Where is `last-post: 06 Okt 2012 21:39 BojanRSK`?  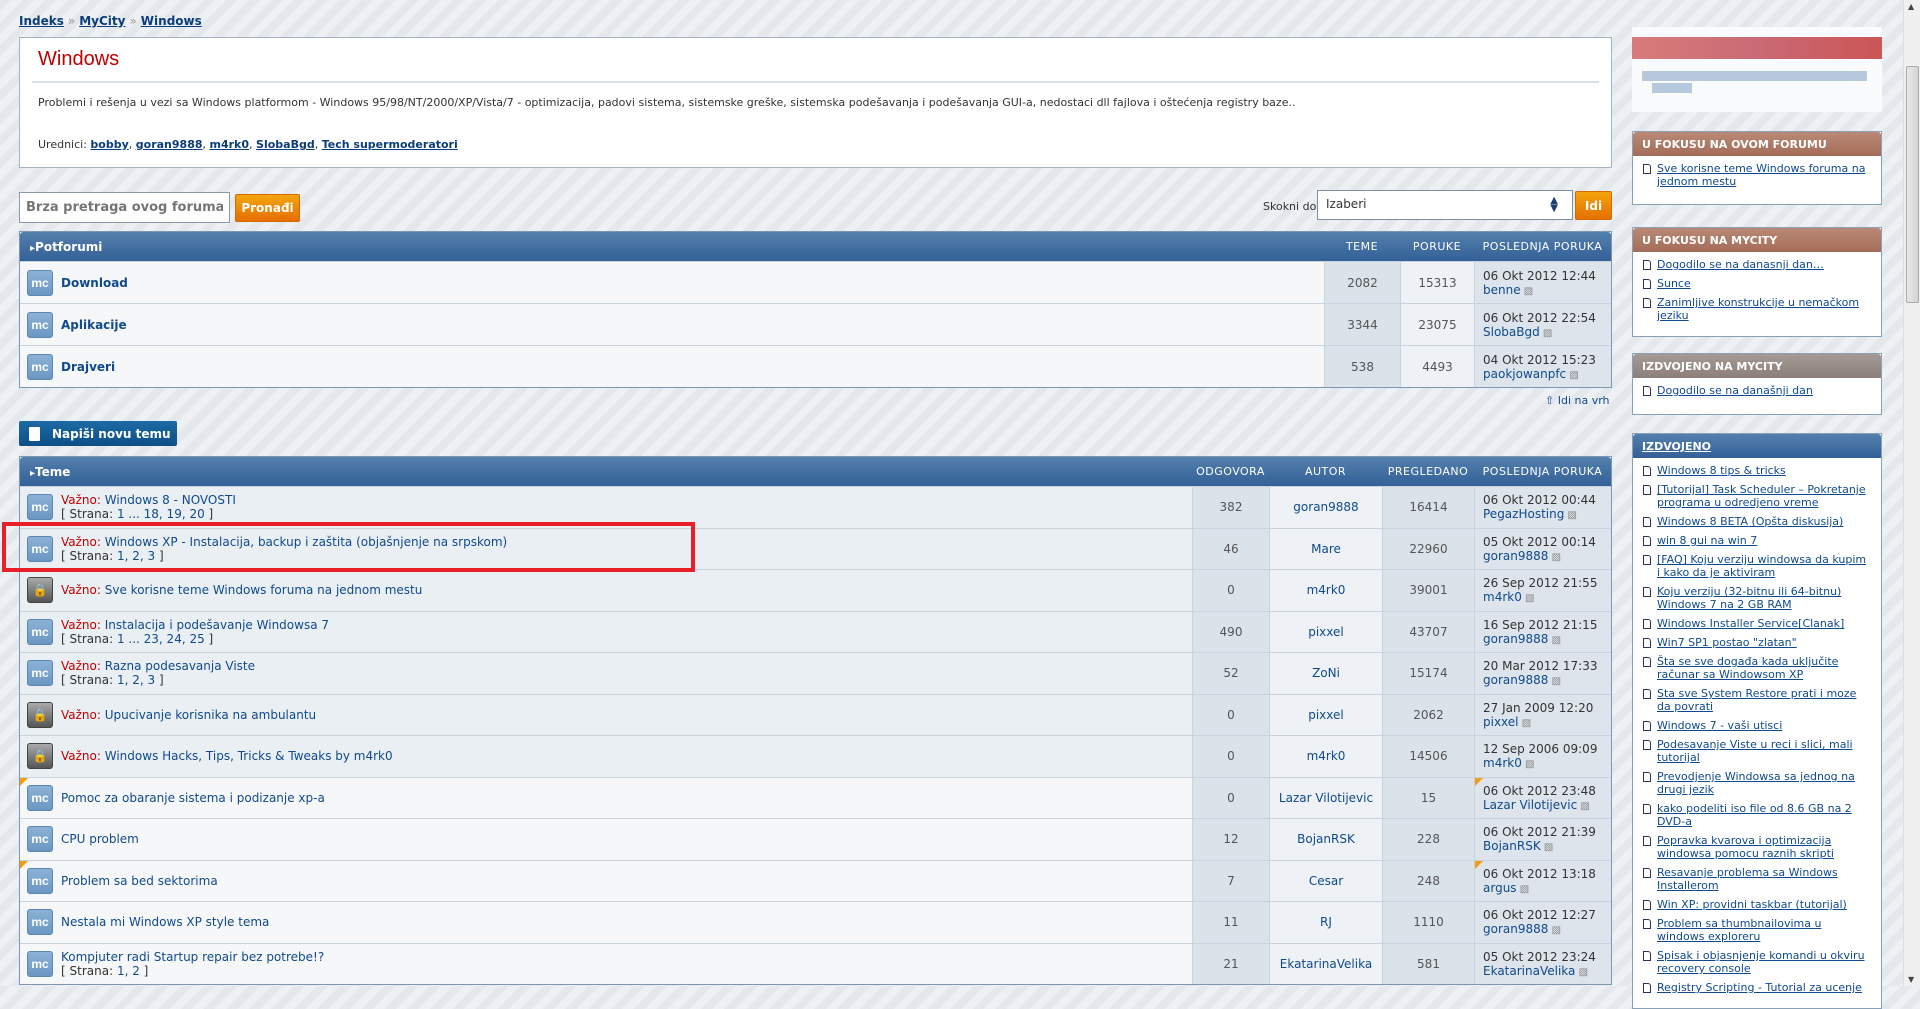 last-post: 06 Okt 2012 21:39 BojanRSK is located at coordinates (1542, 839).